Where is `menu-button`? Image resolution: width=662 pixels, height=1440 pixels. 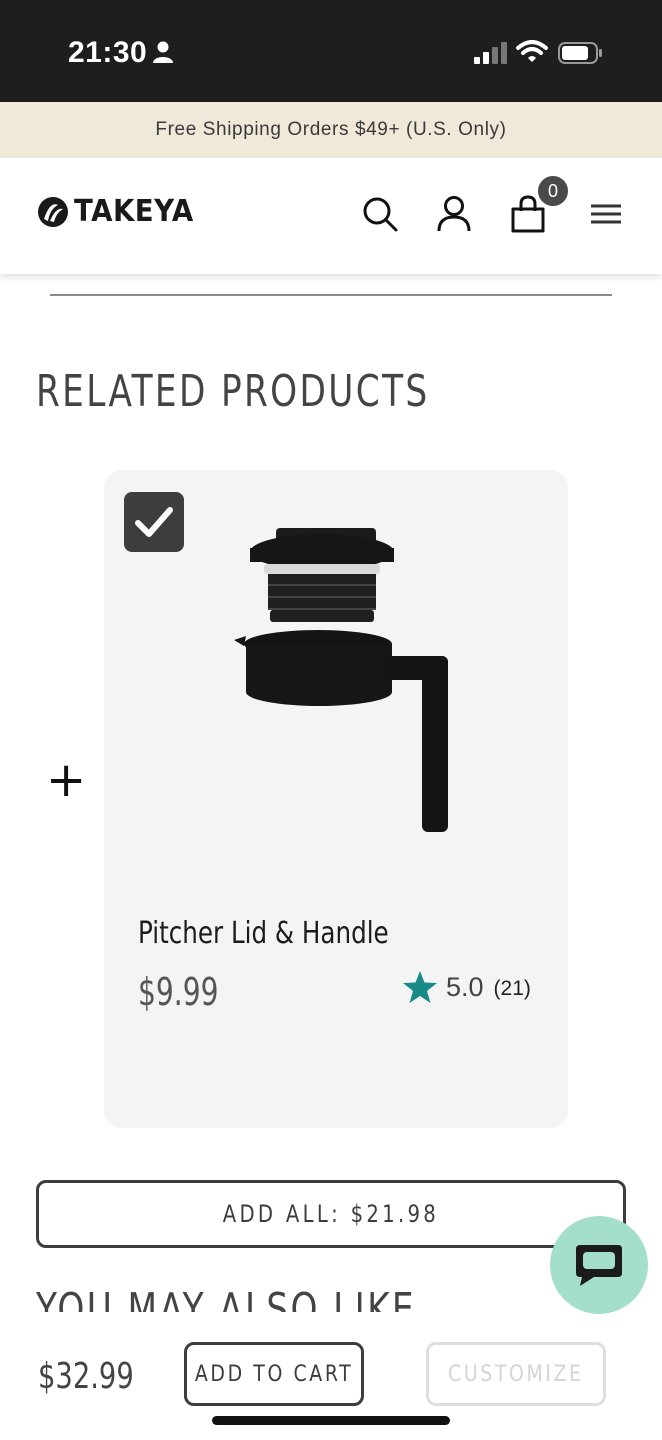
menu-button is located at coordinates (606, 214).